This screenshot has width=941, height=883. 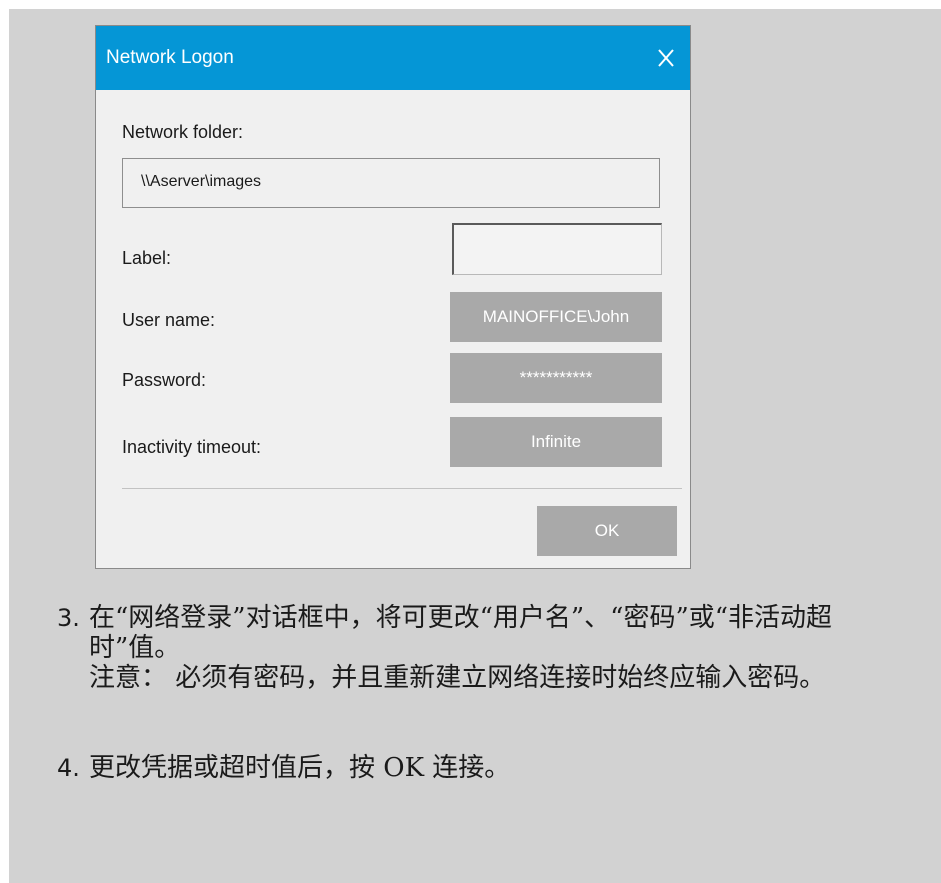 I want to click on network-folder-value: \\Aserver\images, so click(x=201, y=181).